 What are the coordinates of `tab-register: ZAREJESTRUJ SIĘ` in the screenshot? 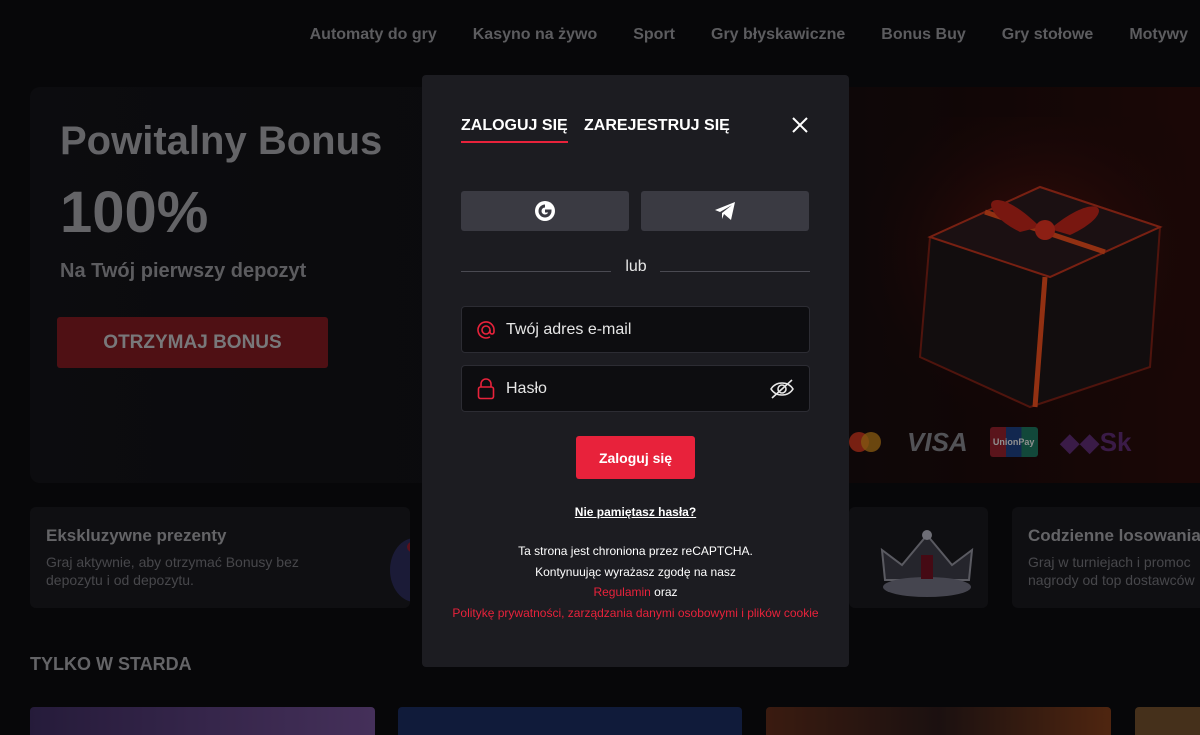 It's located at (657, 129).